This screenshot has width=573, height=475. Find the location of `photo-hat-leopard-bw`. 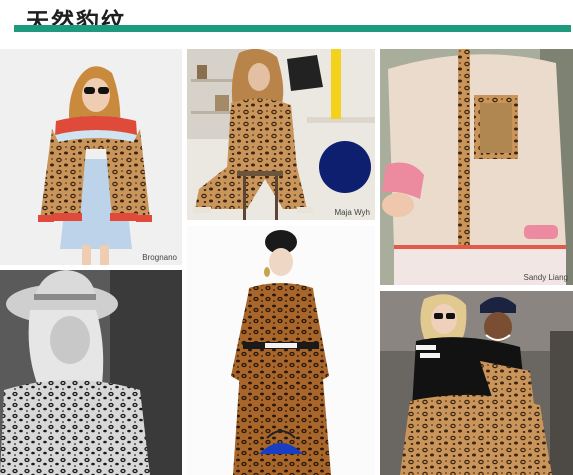

photo-hat-leopard-bw is located at coordinates (91, 372).